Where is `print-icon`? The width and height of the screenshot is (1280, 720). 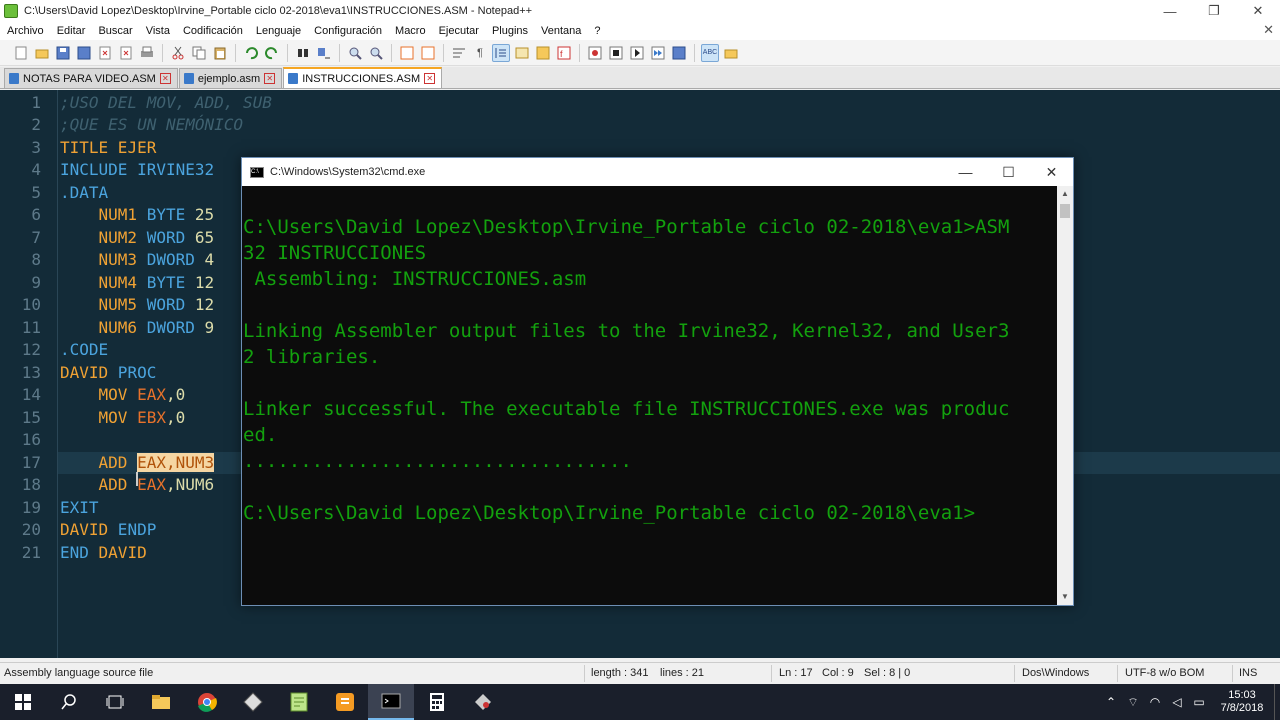
print-icon is located at coordinates (147, 53).